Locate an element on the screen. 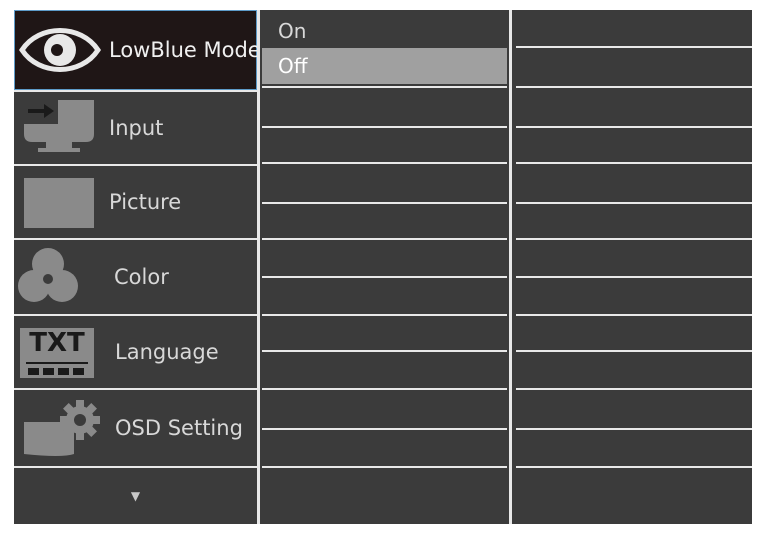 The image size is (766, 534). picture-icon is located at coordinates (59, 203).